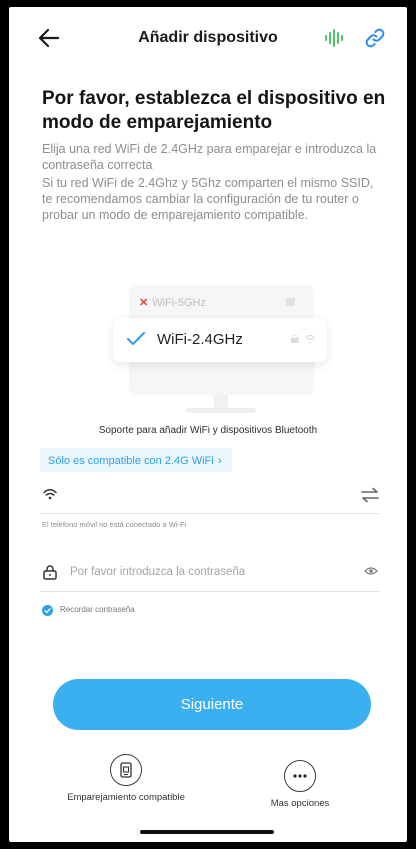 The image size is (416, 849). Describe the element at coordinates (370, 495) in the screenshot. I see `swap-icon` at that location.